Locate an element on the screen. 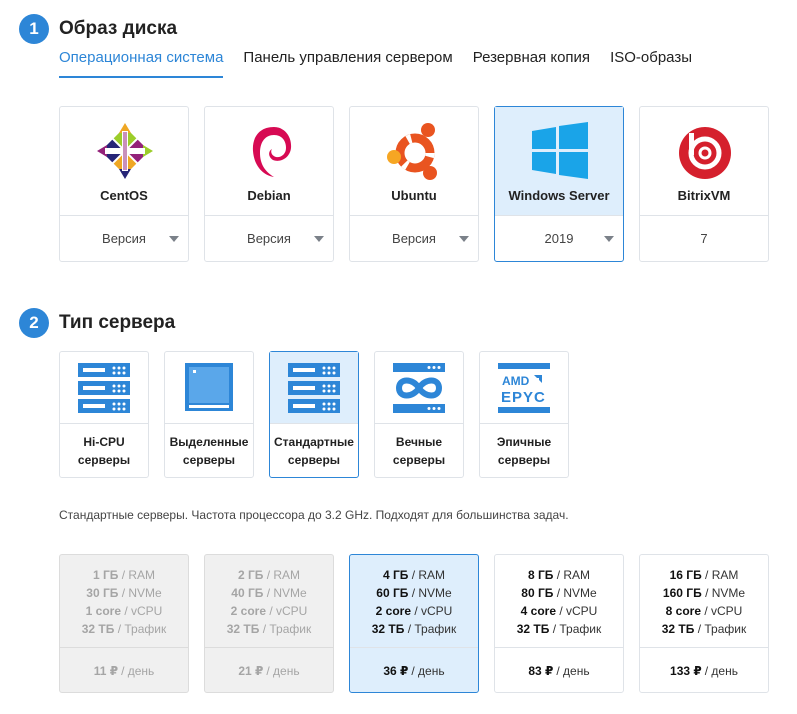  server-type-label: Hi-CPU серверы is located at coordinates (104, 451).